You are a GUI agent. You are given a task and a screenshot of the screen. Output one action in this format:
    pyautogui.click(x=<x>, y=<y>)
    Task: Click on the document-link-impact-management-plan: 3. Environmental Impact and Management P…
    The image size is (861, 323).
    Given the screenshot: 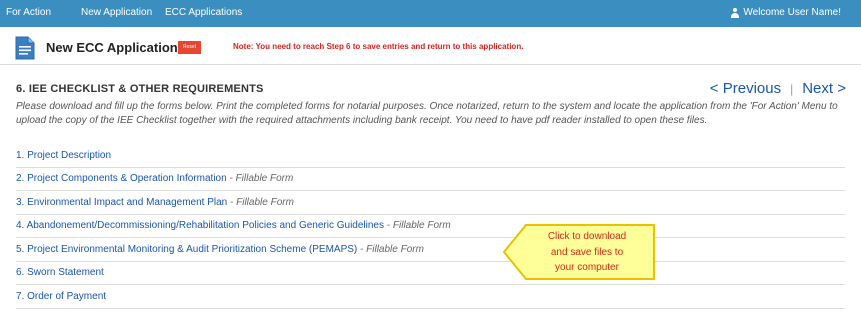 What is the action you would take?
    pyautogui.click(x=121, y=202)
    